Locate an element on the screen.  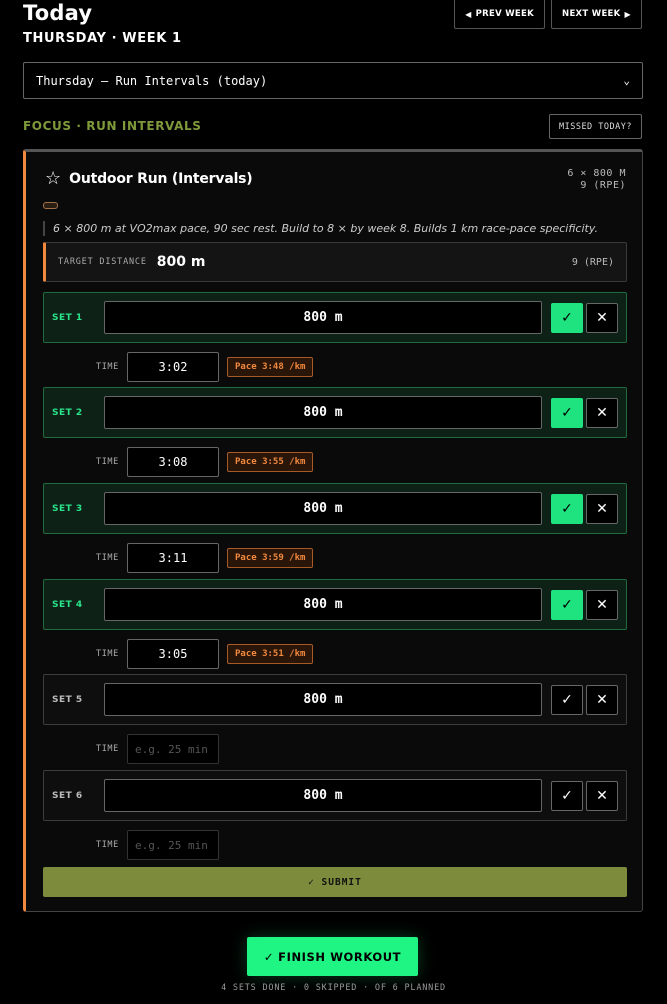
exercise-name: Outdoor Run (Intervals) is located at coordinates (161, 179).